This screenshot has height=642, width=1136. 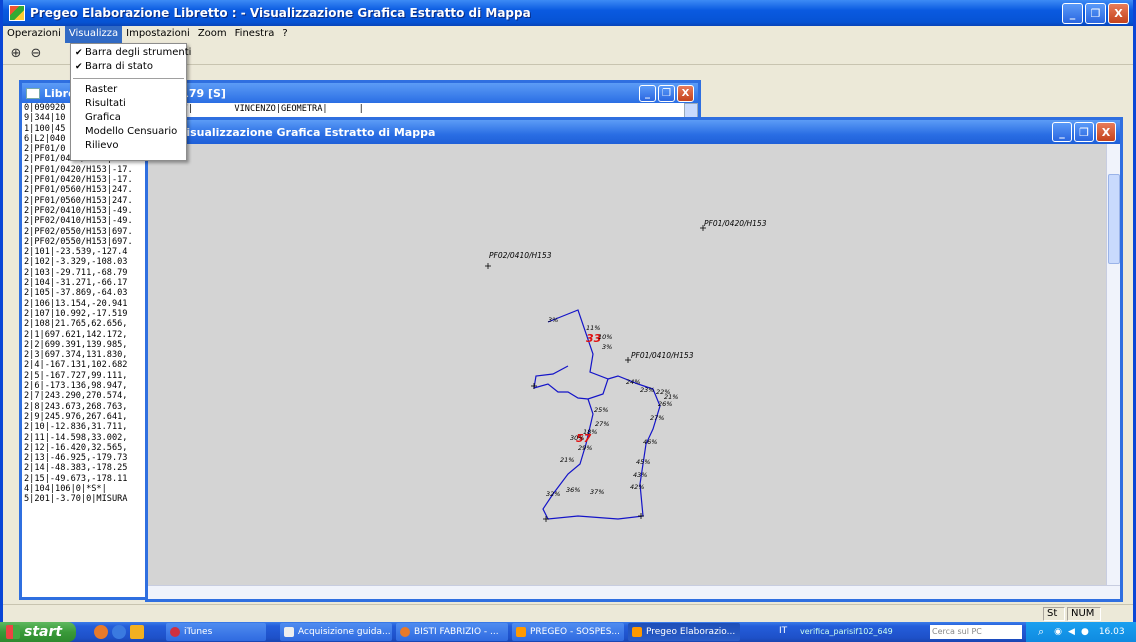 What do you see at coordinates (520, 255) in the screenshot?
I see `label-pf02-0410: PF02/0410/H153` at bounding box center [520, 255].